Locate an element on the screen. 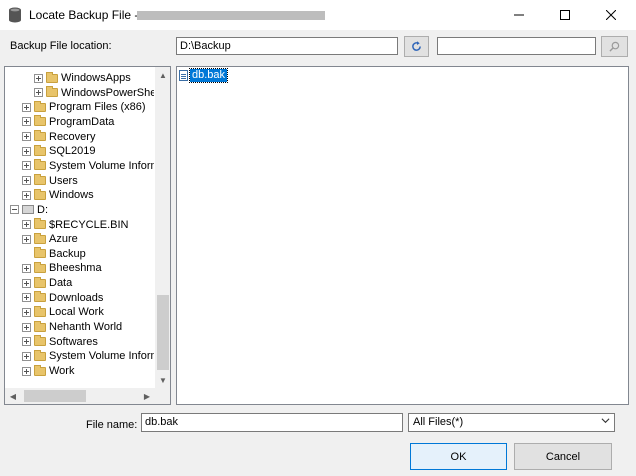 Image resolution: width=636 pixels, height=476 pixels. search-button is located at coordinates (614, 46).